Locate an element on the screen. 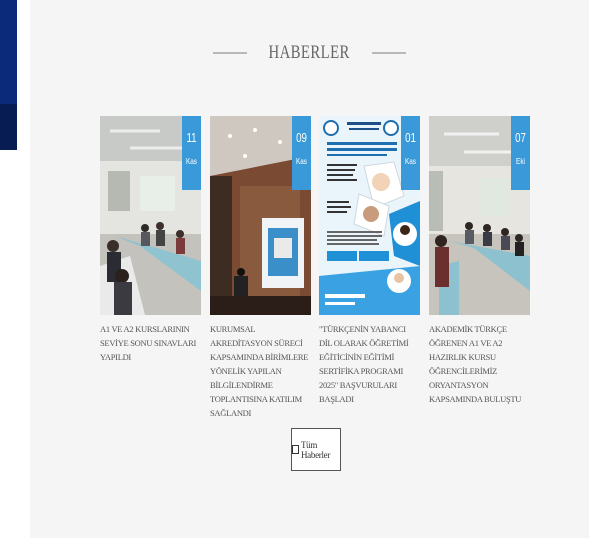 This screenshot has height=538, width=589. side-accent-bar is located at coordinates (8, 52).